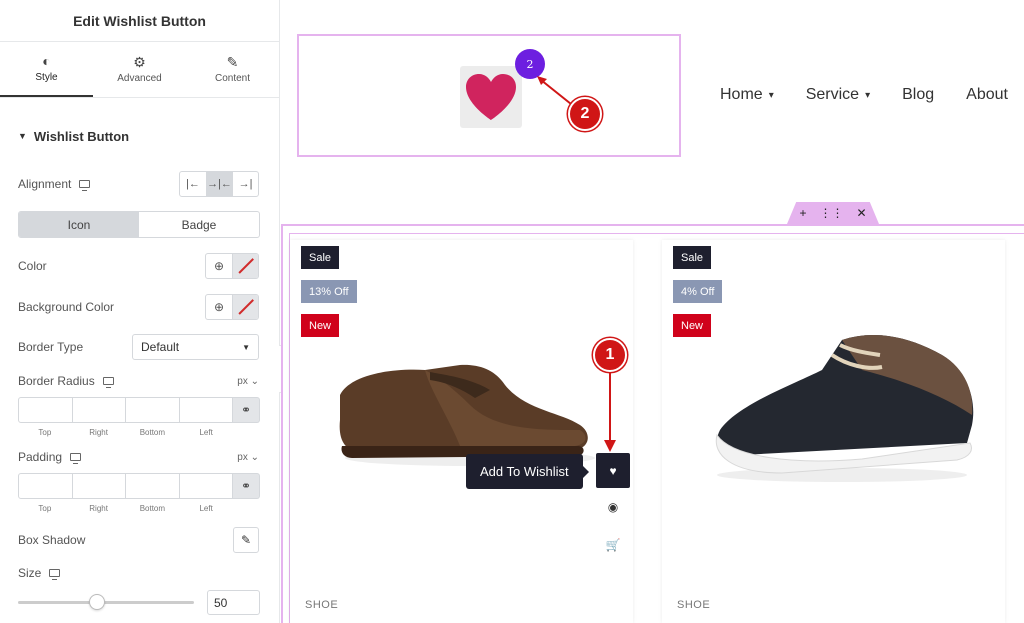  I want to click on size-slider-handle, so click(97, 602).